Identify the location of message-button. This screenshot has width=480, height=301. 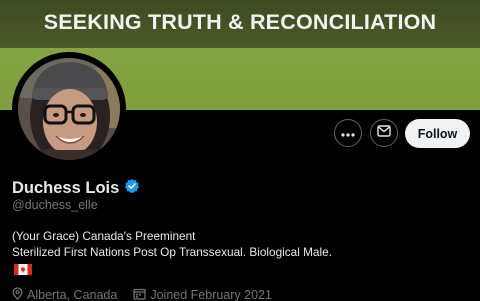
(384, 133).